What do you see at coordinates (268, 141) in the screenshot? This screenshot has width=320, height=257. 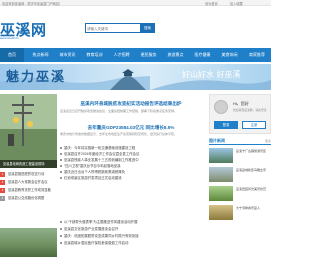 I see `side-more-link: 更多` at bounding box center [268, 141].